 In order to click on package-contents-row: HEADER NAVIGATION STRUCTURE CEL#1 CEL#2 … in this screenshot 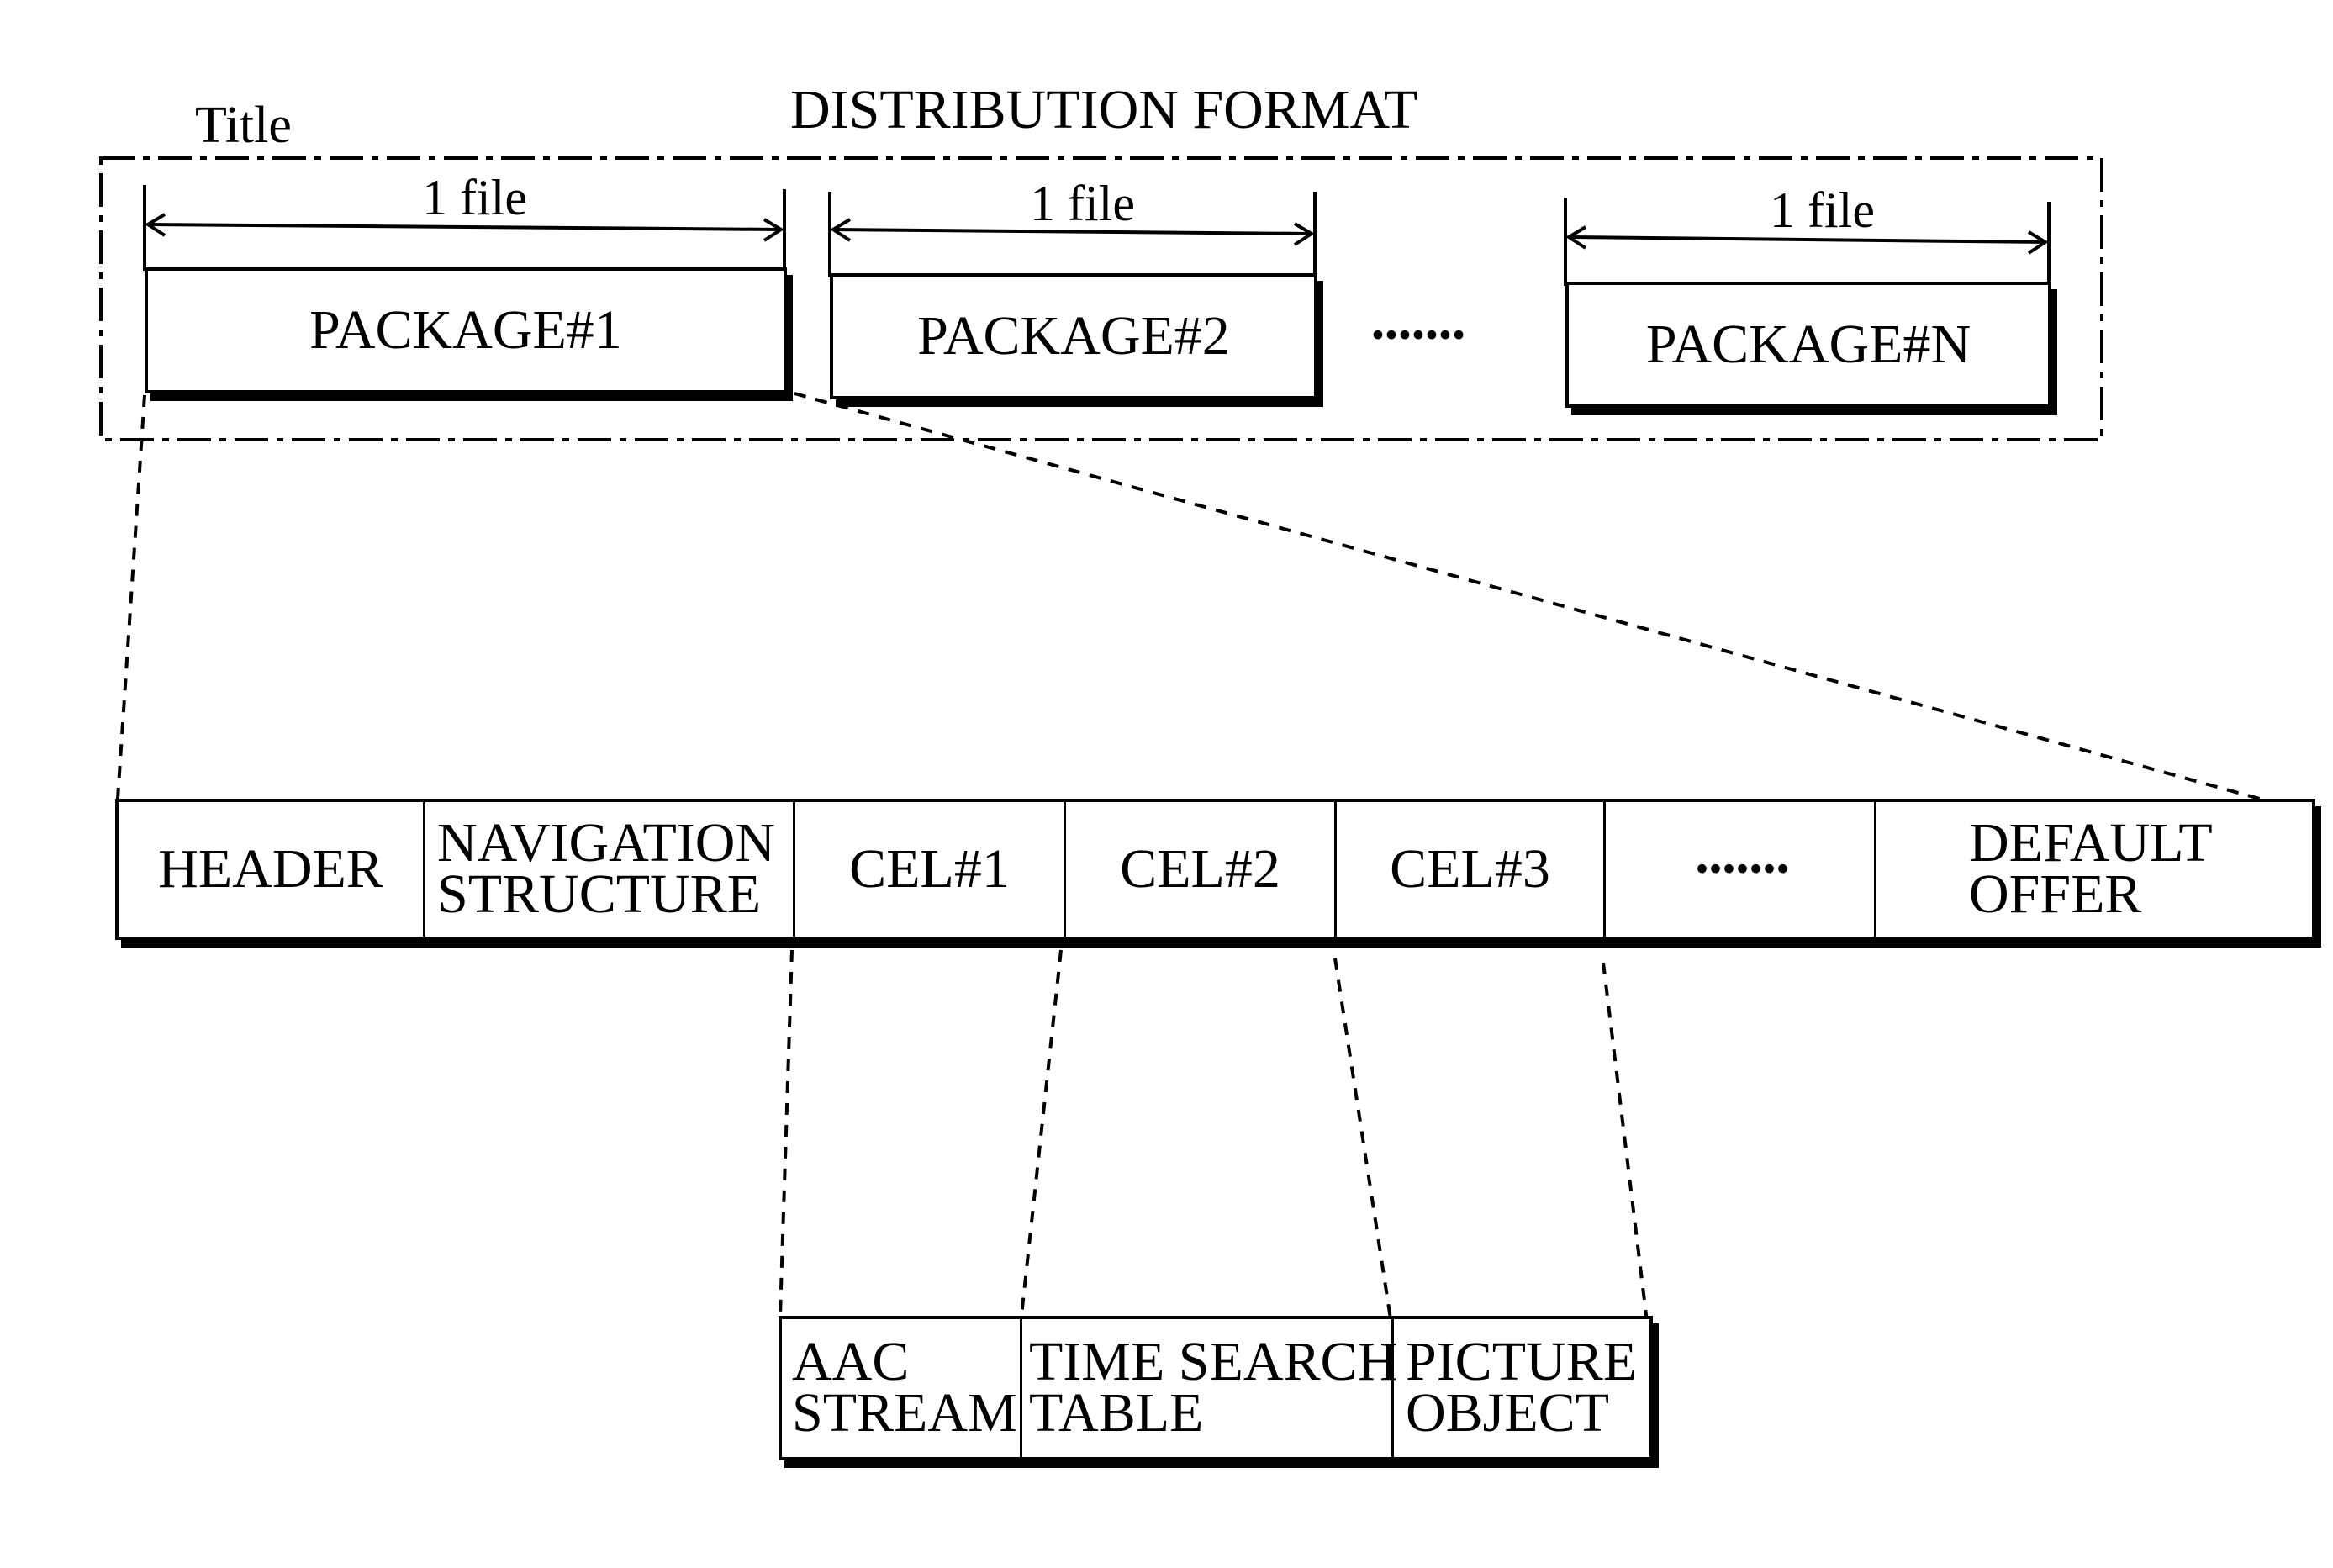, I will do `click(1215, 870)`.